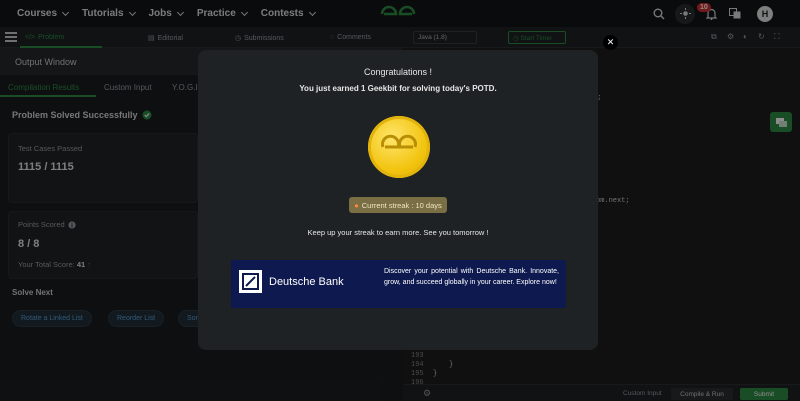 The height and width of the screenshot is (401, 800). Describe the element at coordinates (356, 205) in the screenshot. I see `fire-icon: ●` at that location.